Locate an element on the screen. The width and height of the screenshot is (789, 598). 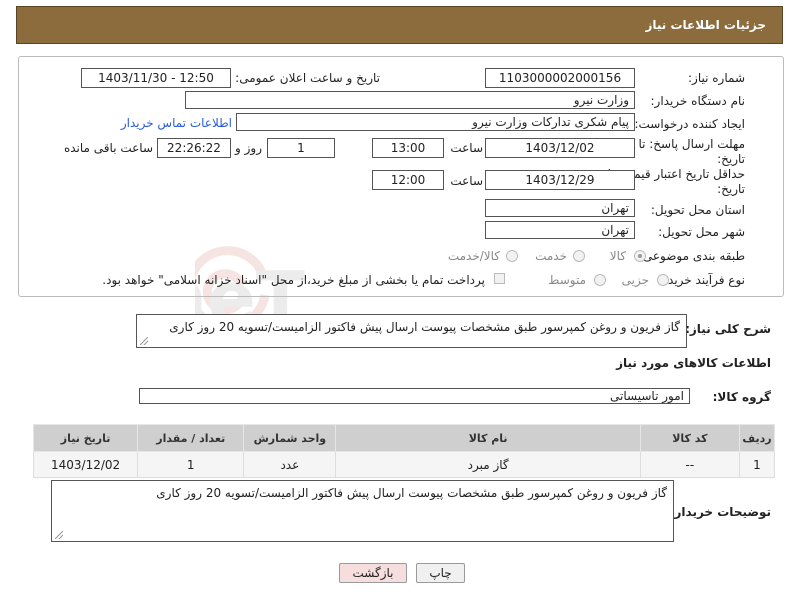
col-item-code: کد کالا is located at coordinates (689, 438).